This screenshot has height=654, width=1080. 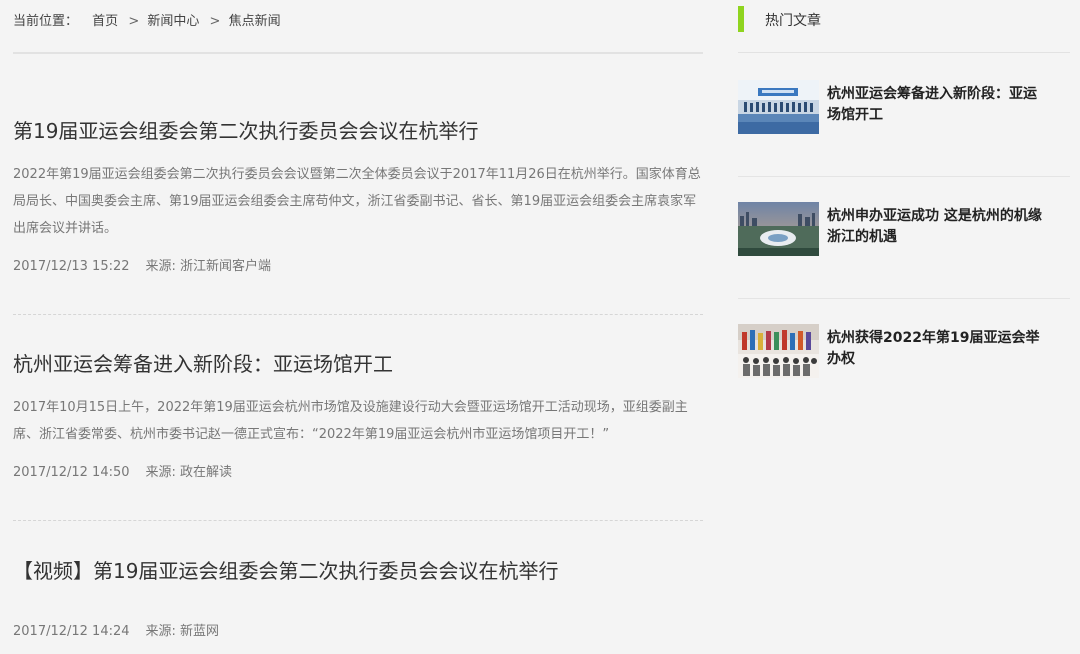 I want to click on article-meta: 2017/12/13 15:22 来源: 浙江新闻客户端, so click(x=358, y=264).